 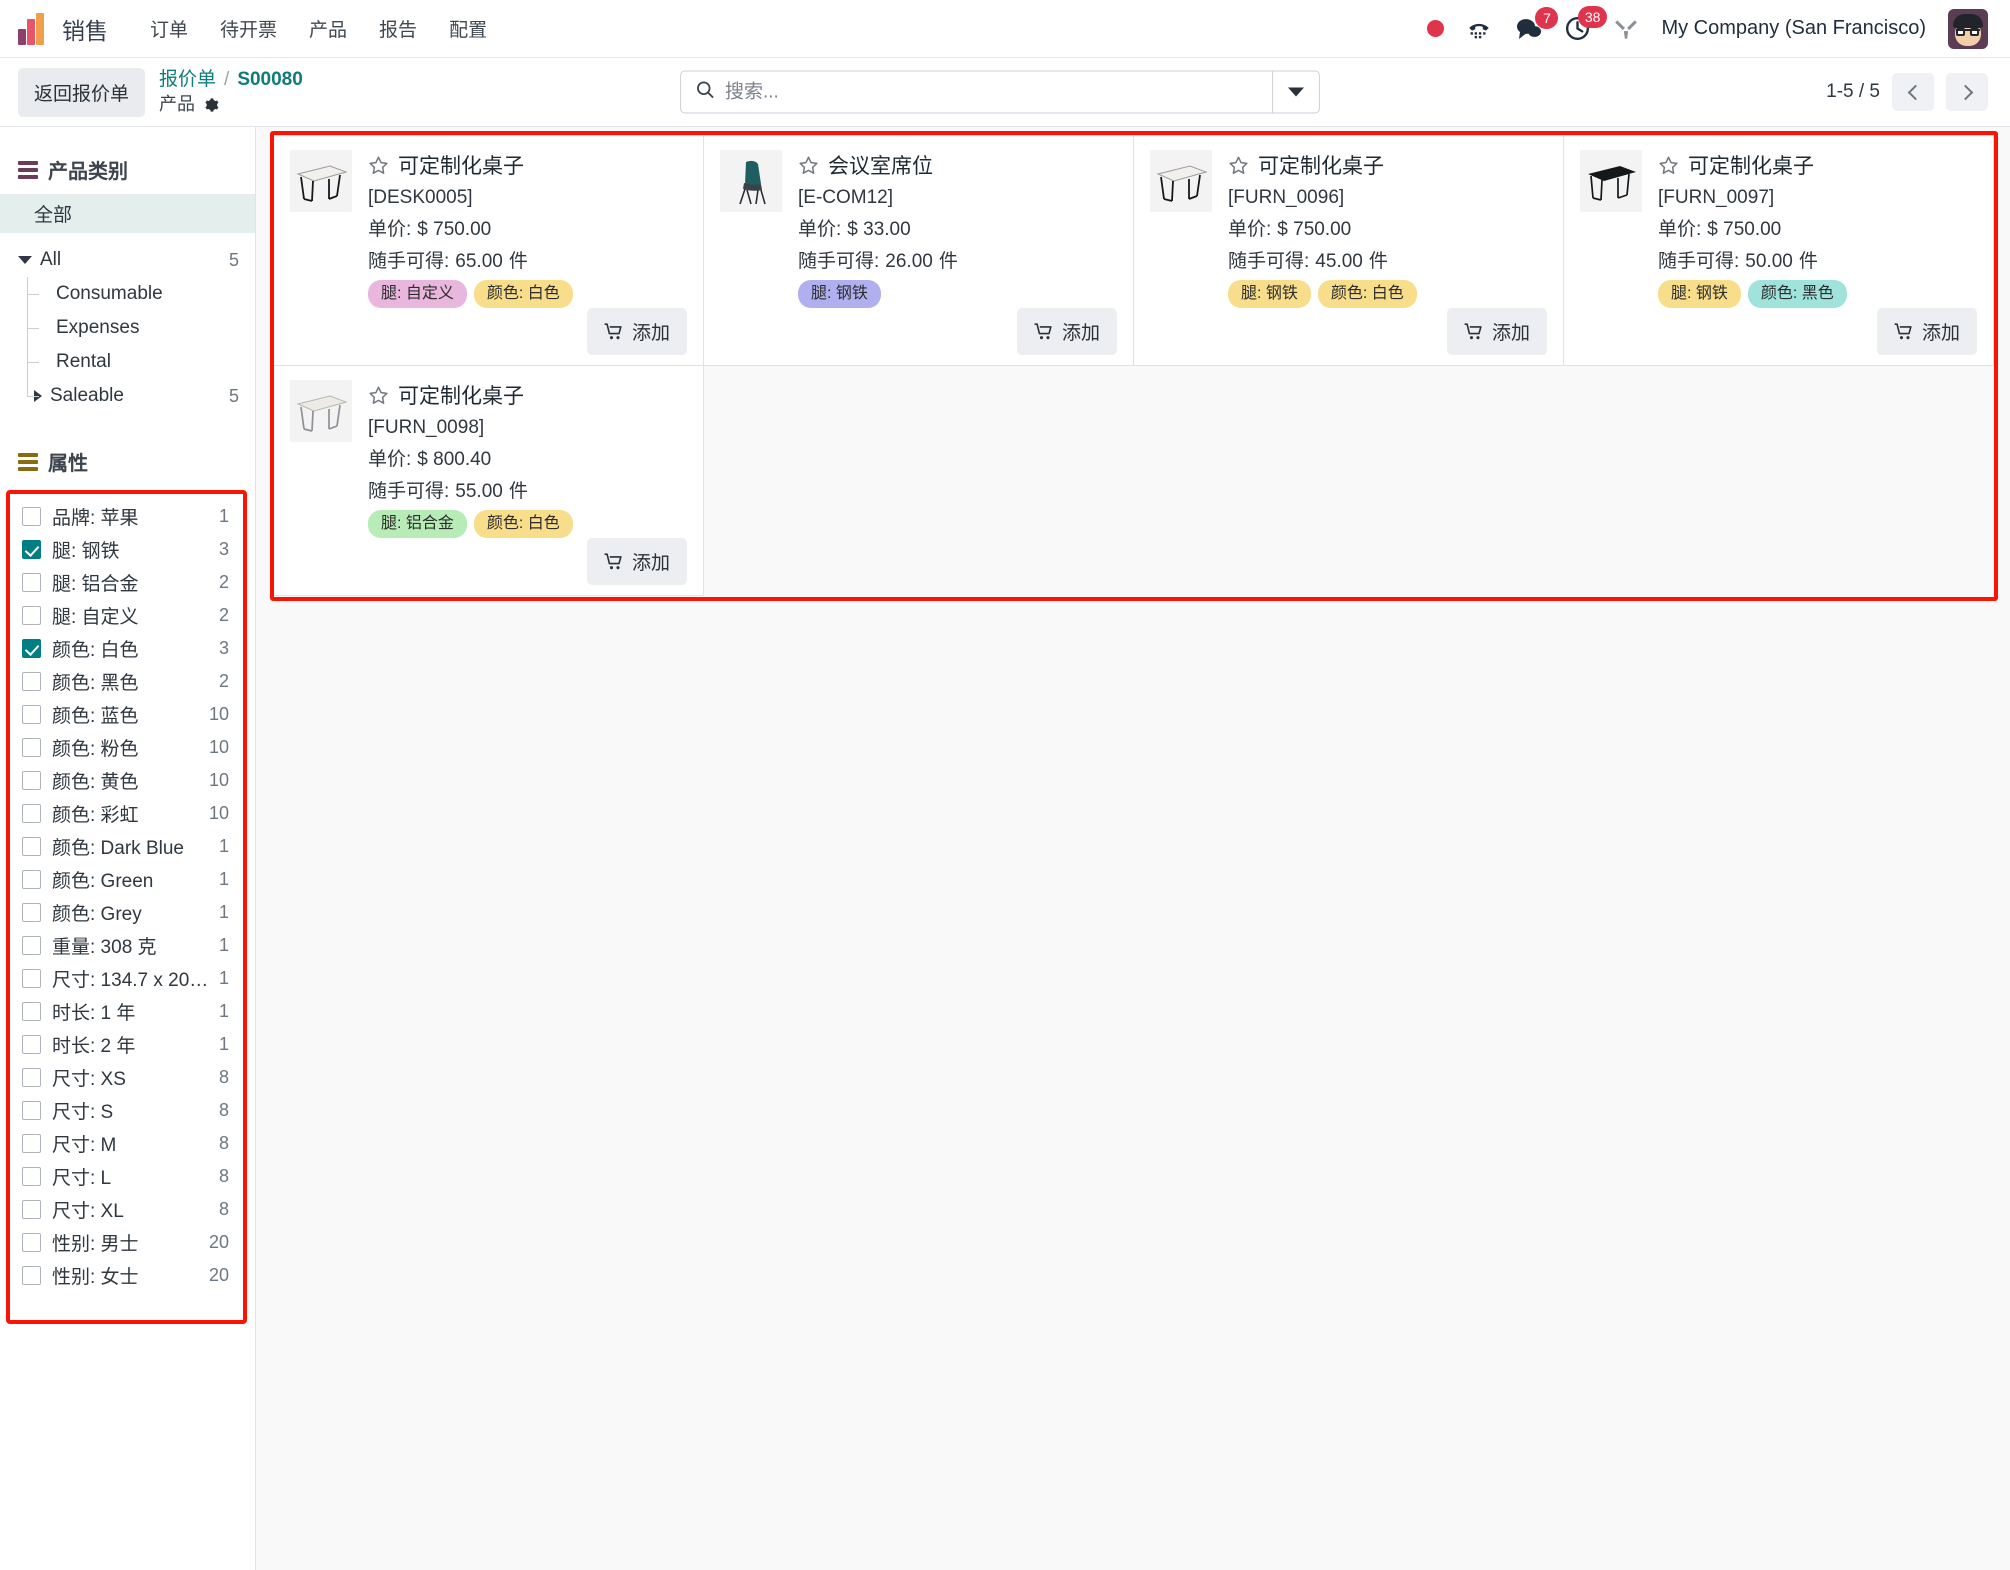 I want to click on sidebar-item-category-rental: Rental, so click(x=127, y=362).